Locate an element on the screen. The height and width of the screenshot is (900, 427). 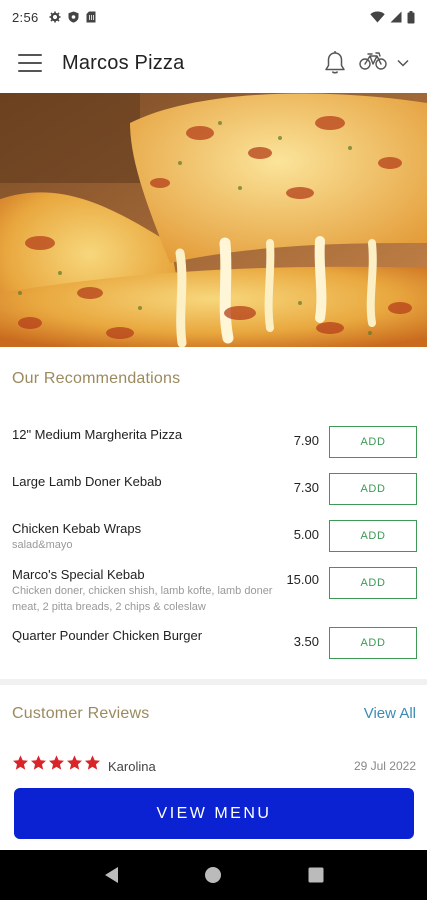
chevron-down-icon is located at coordinates (403, 63).